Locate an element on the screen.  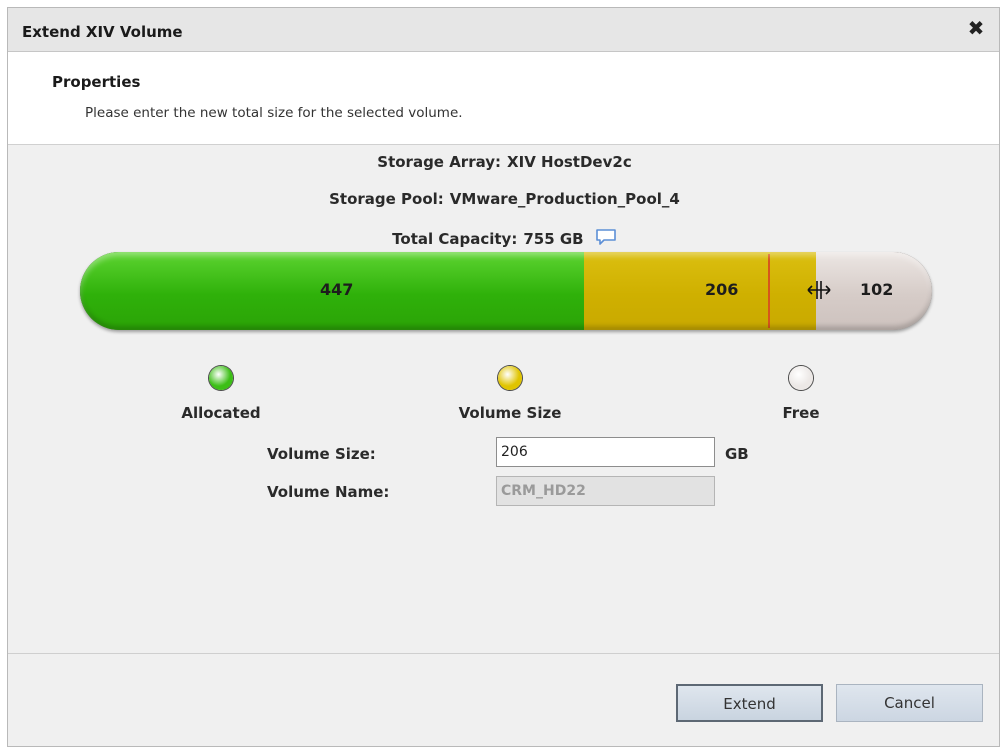
volume-size-segment: 206 is located at coordinates (700, 291).